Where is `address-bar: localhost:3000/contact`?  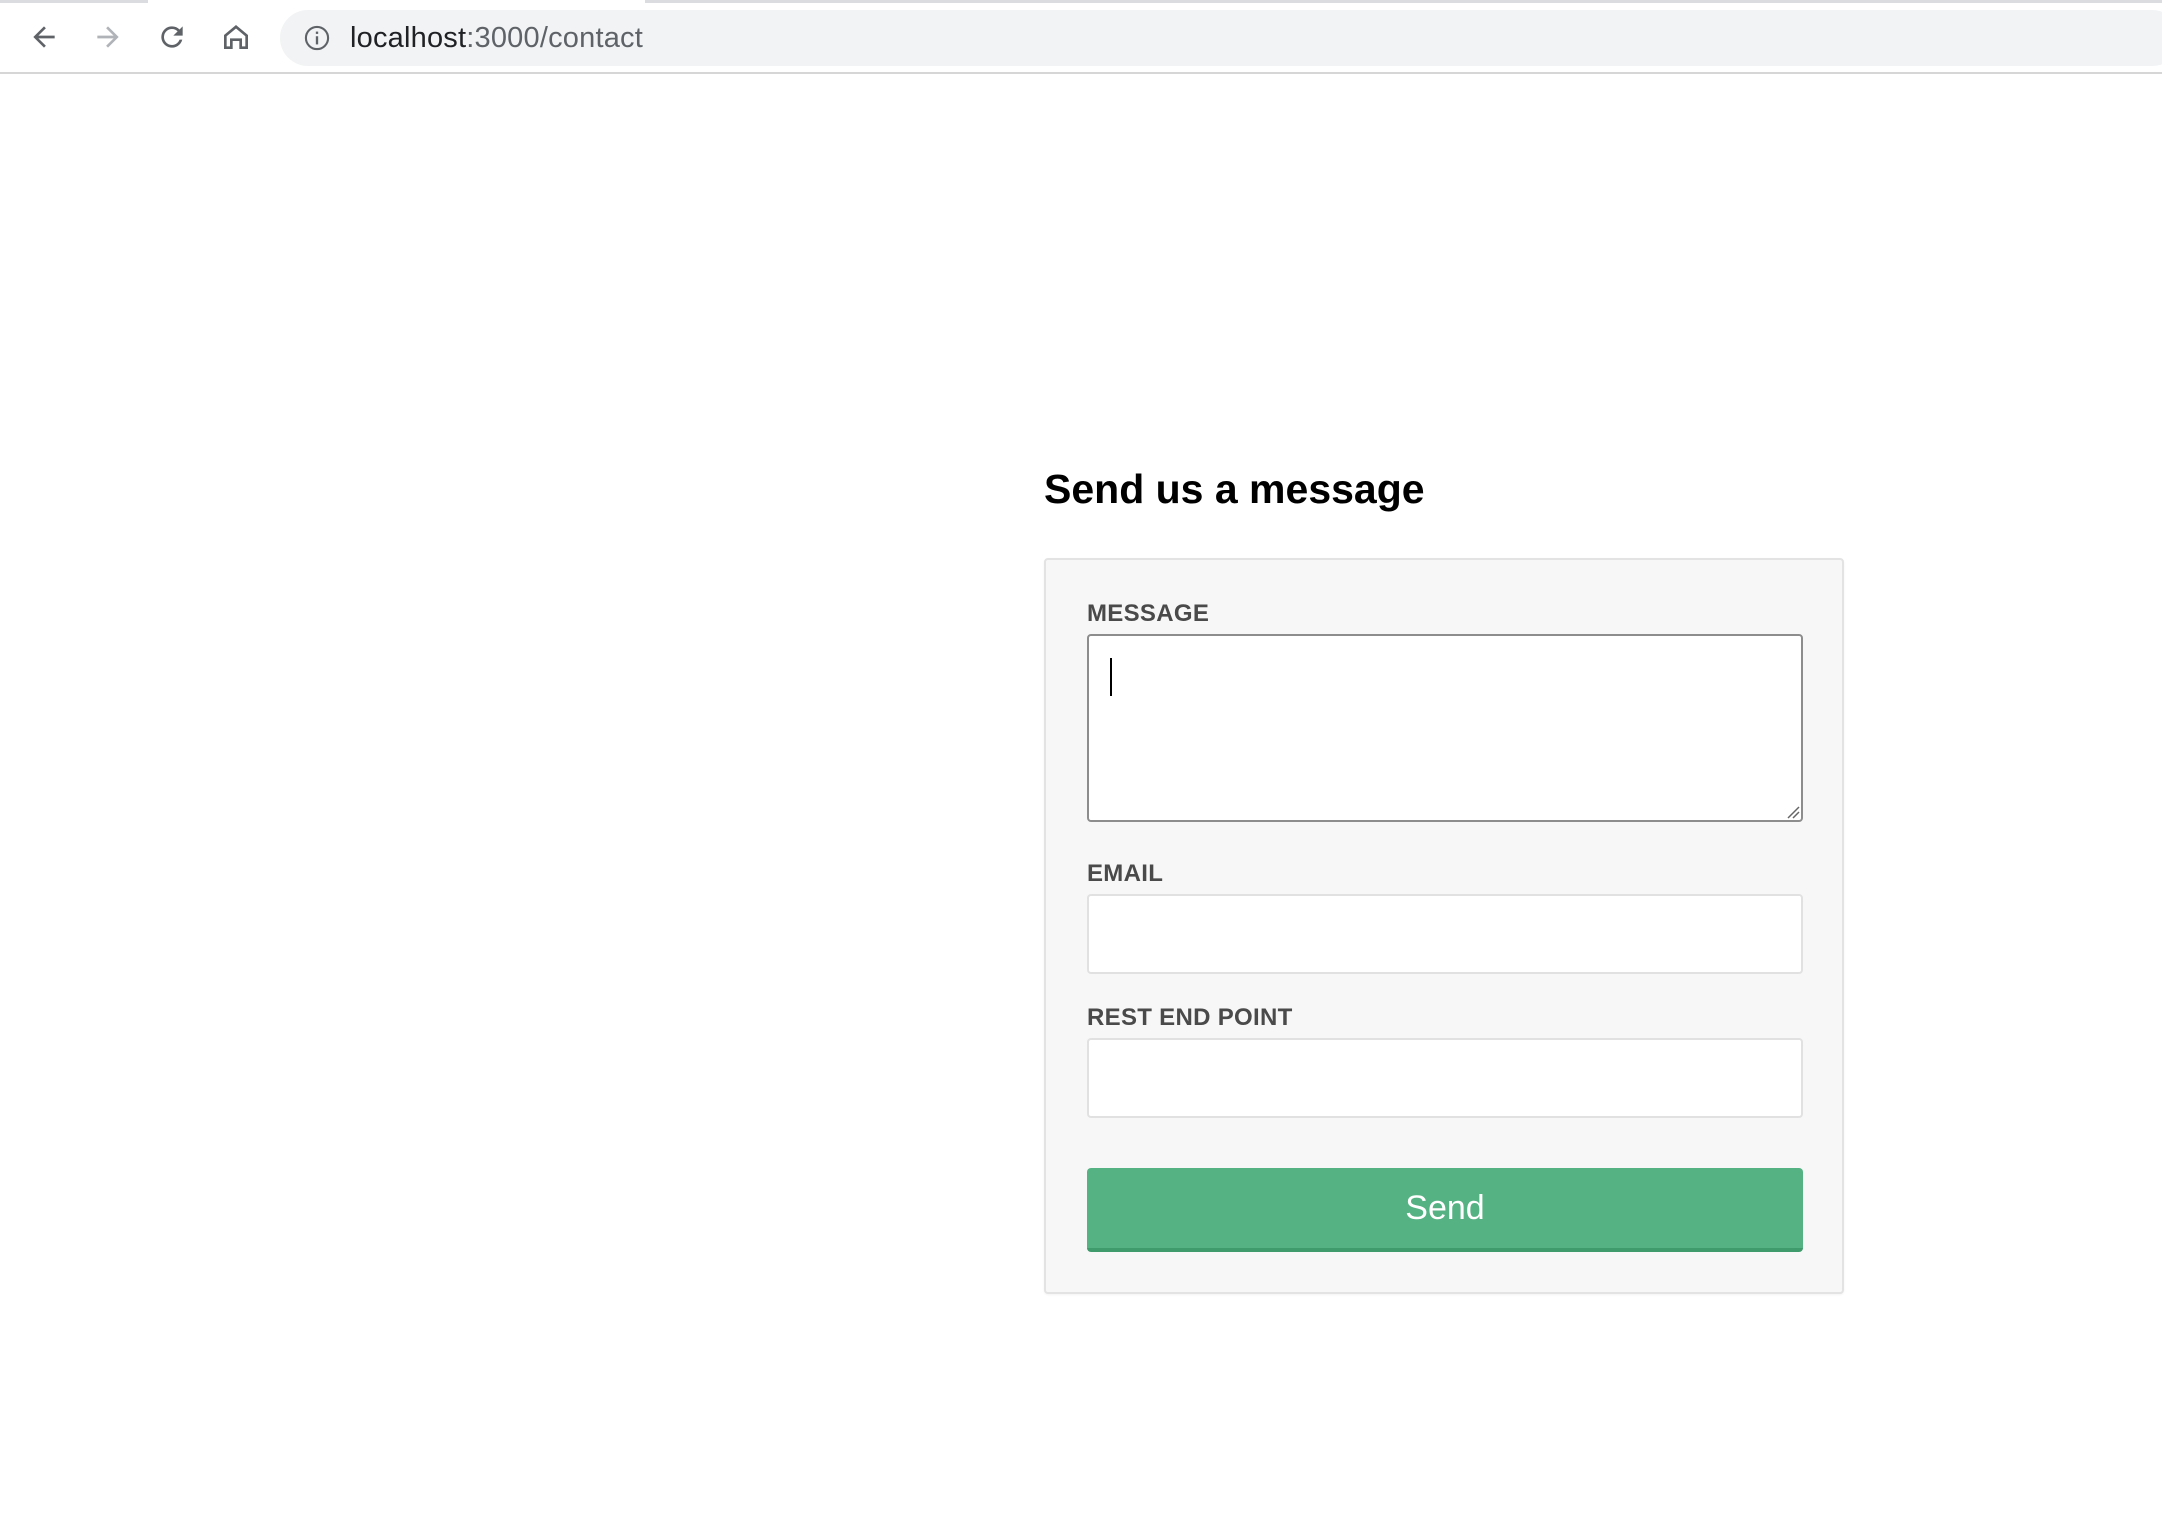 address-bar: localhost:3000/contact is located at coordinates (1221, 38).